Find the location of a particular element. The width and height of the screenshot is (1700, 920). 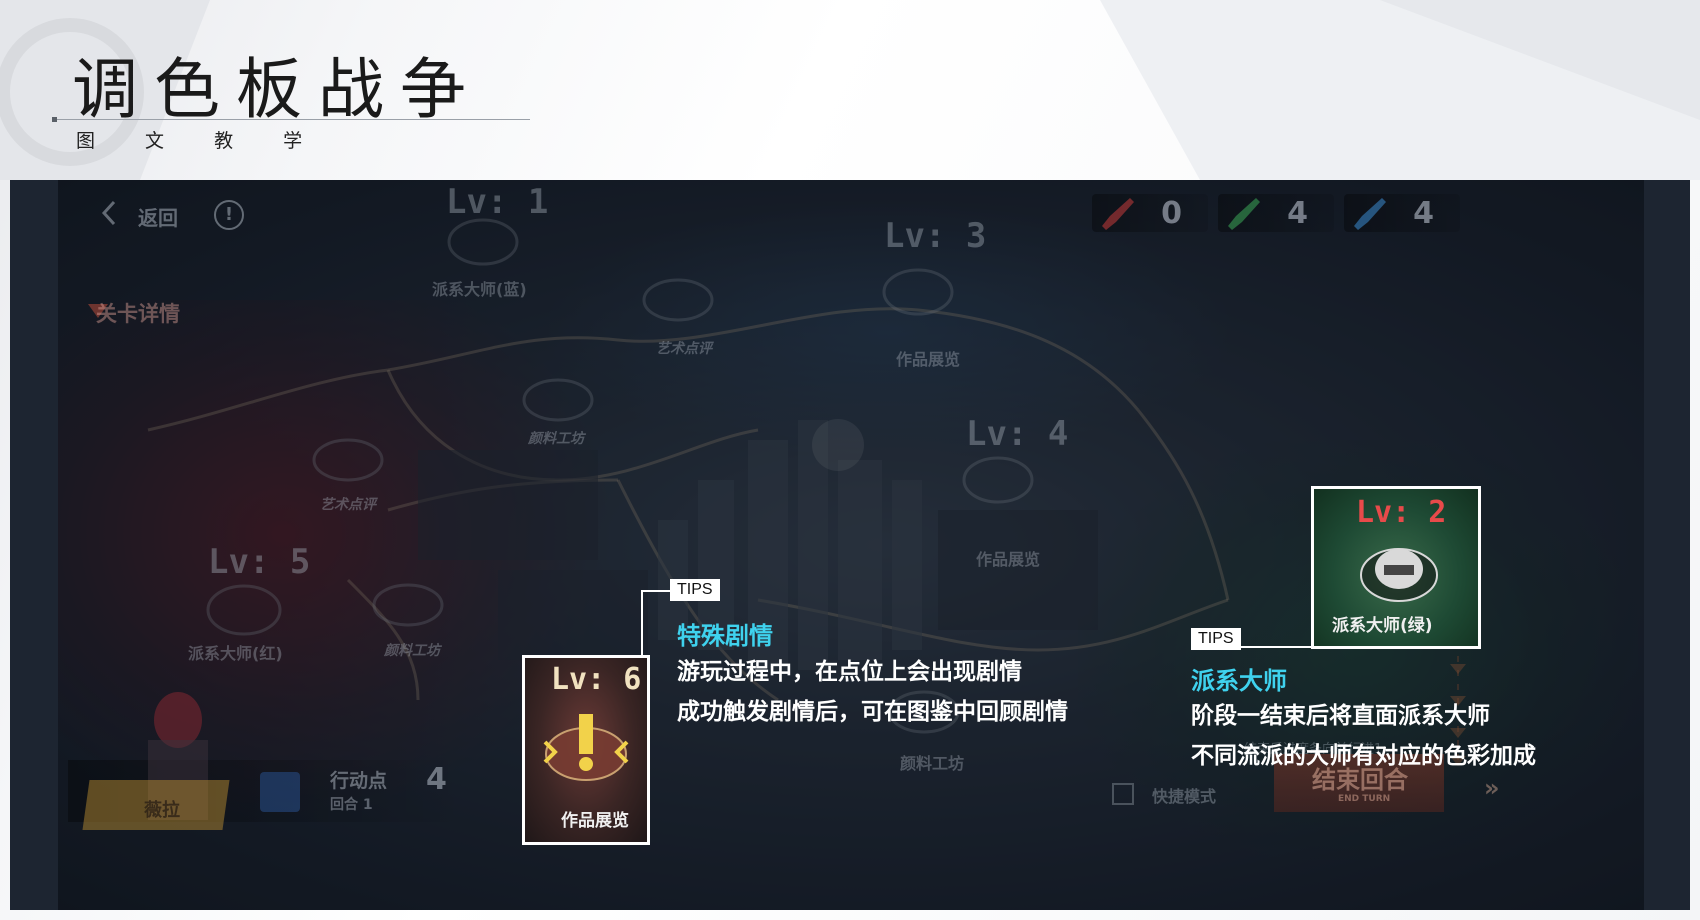

quick-mode-checkbox is located at coordinates (1123, 794).